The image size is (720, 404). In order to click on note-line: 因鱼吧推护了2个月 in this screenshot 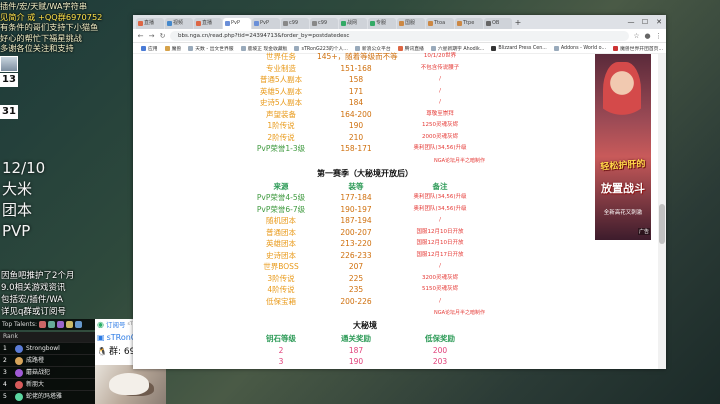, I will do `click(38, 276)`.